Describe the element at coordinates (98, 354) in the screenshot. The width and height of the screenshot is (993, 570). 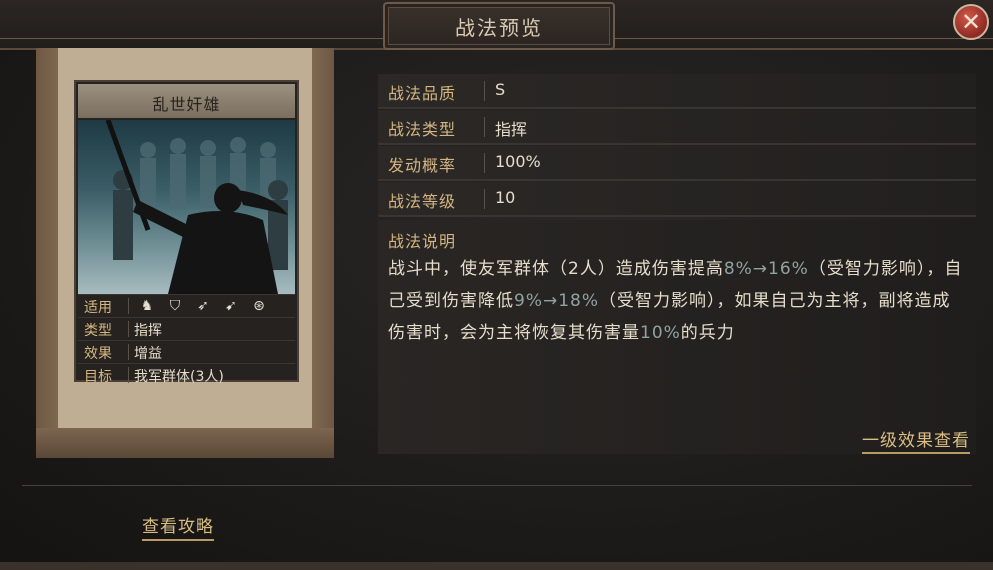
I see `card-row-label: 效果` at that location.